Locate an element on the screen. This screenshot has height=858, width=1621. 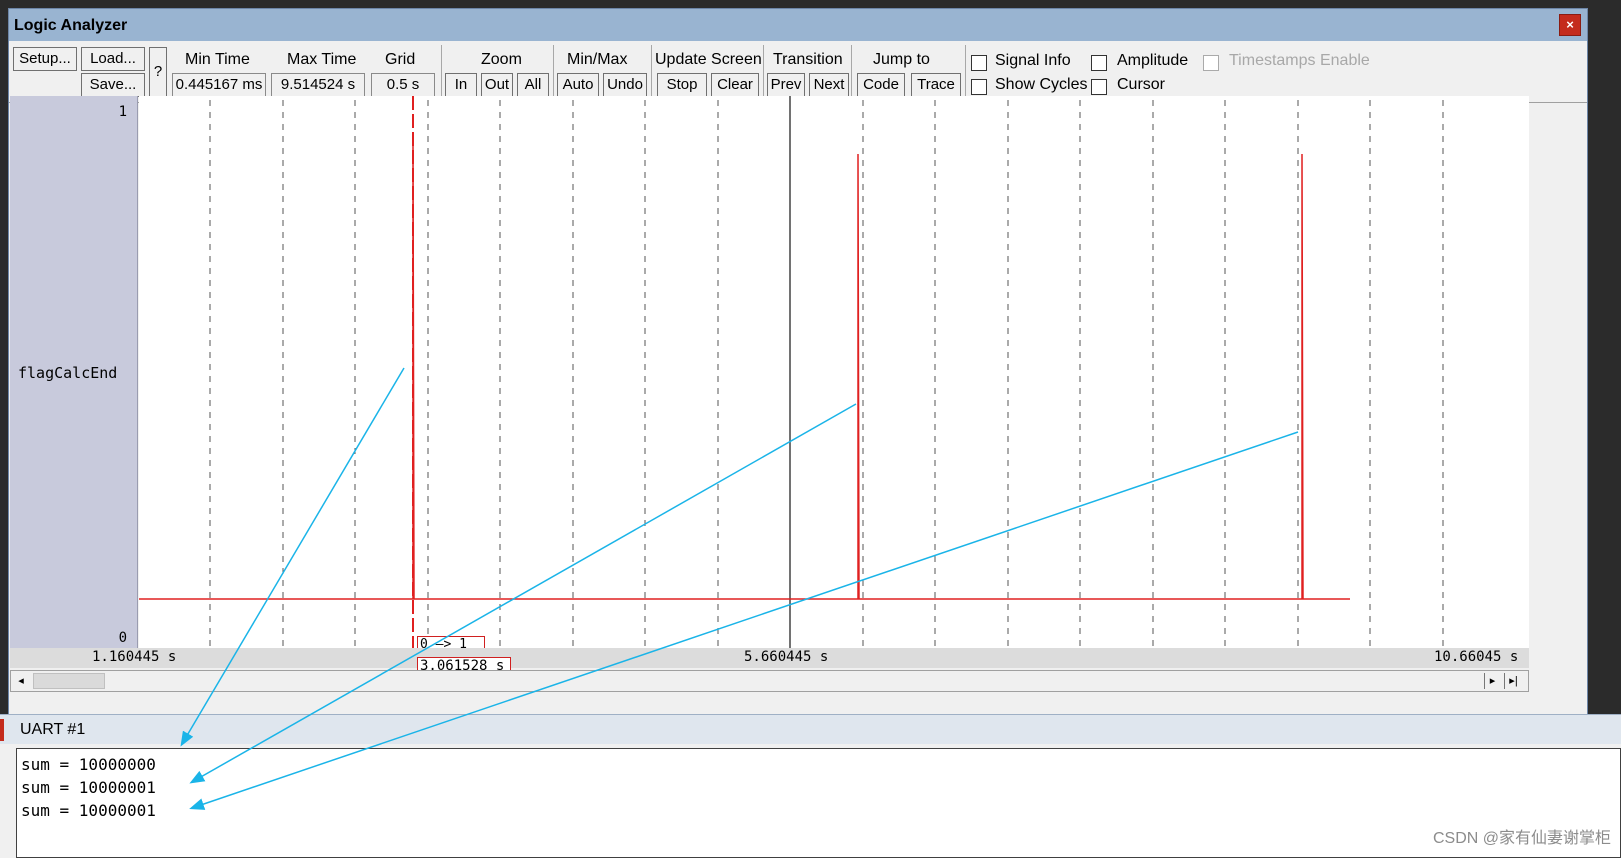
show-cycles-label: Show Cycles is located at coordinates (1041, 84).